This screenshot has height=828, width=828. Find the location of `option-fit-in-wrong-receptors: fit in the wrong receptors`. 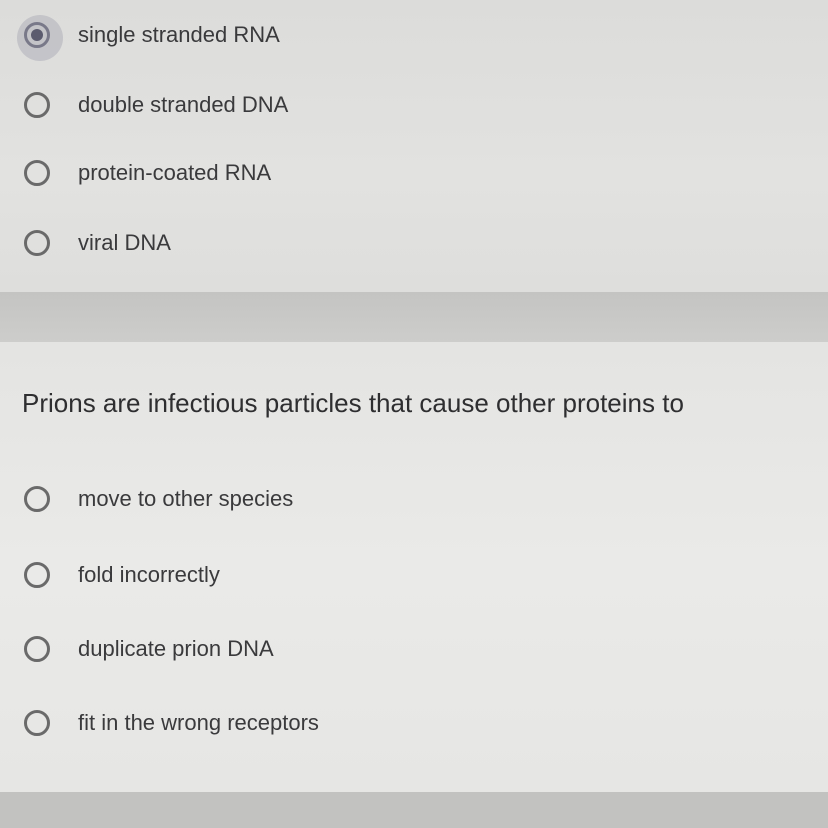

option-fit-in-wrong-receptors: fit in the wrong receptors is located at coordinates (171, 723).